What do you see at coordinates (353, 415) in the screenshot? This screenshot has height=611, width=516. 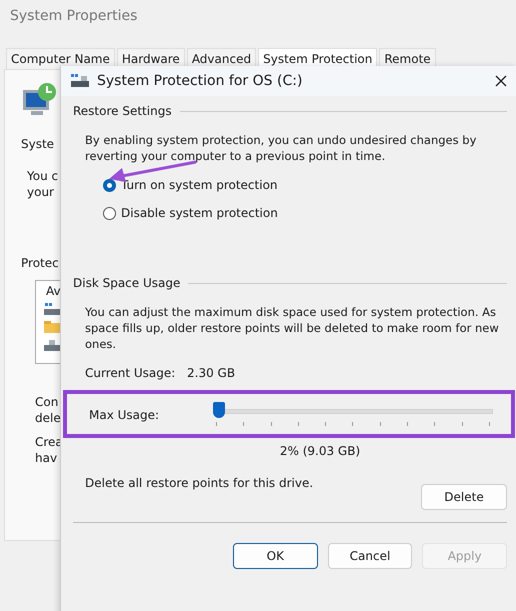 I see `slider` at bounding box center [353, 415].